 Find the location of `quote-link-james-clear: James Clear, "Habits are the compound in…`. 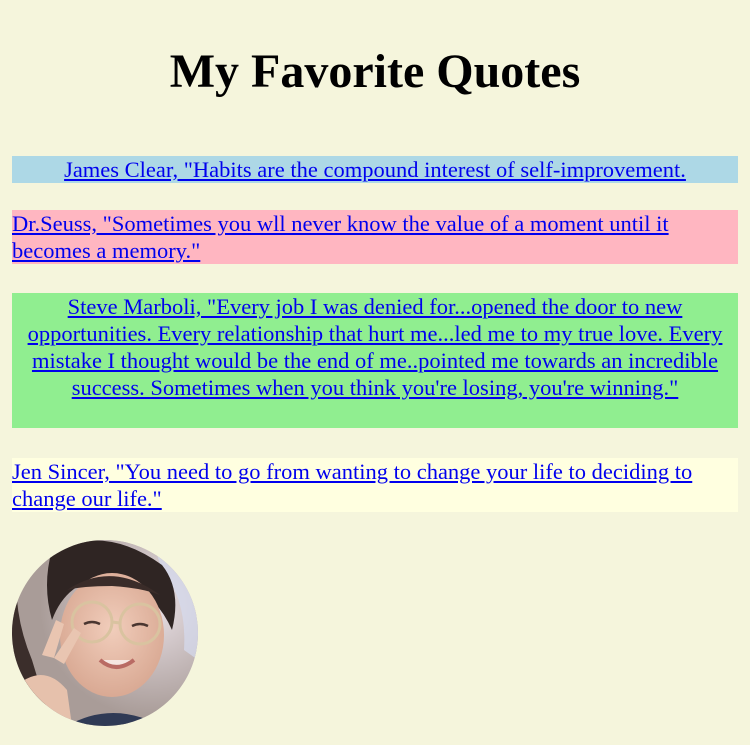

quote-link-james-clear: James Clear, "Habits are the compound in… is located at coordinates (375, 169).